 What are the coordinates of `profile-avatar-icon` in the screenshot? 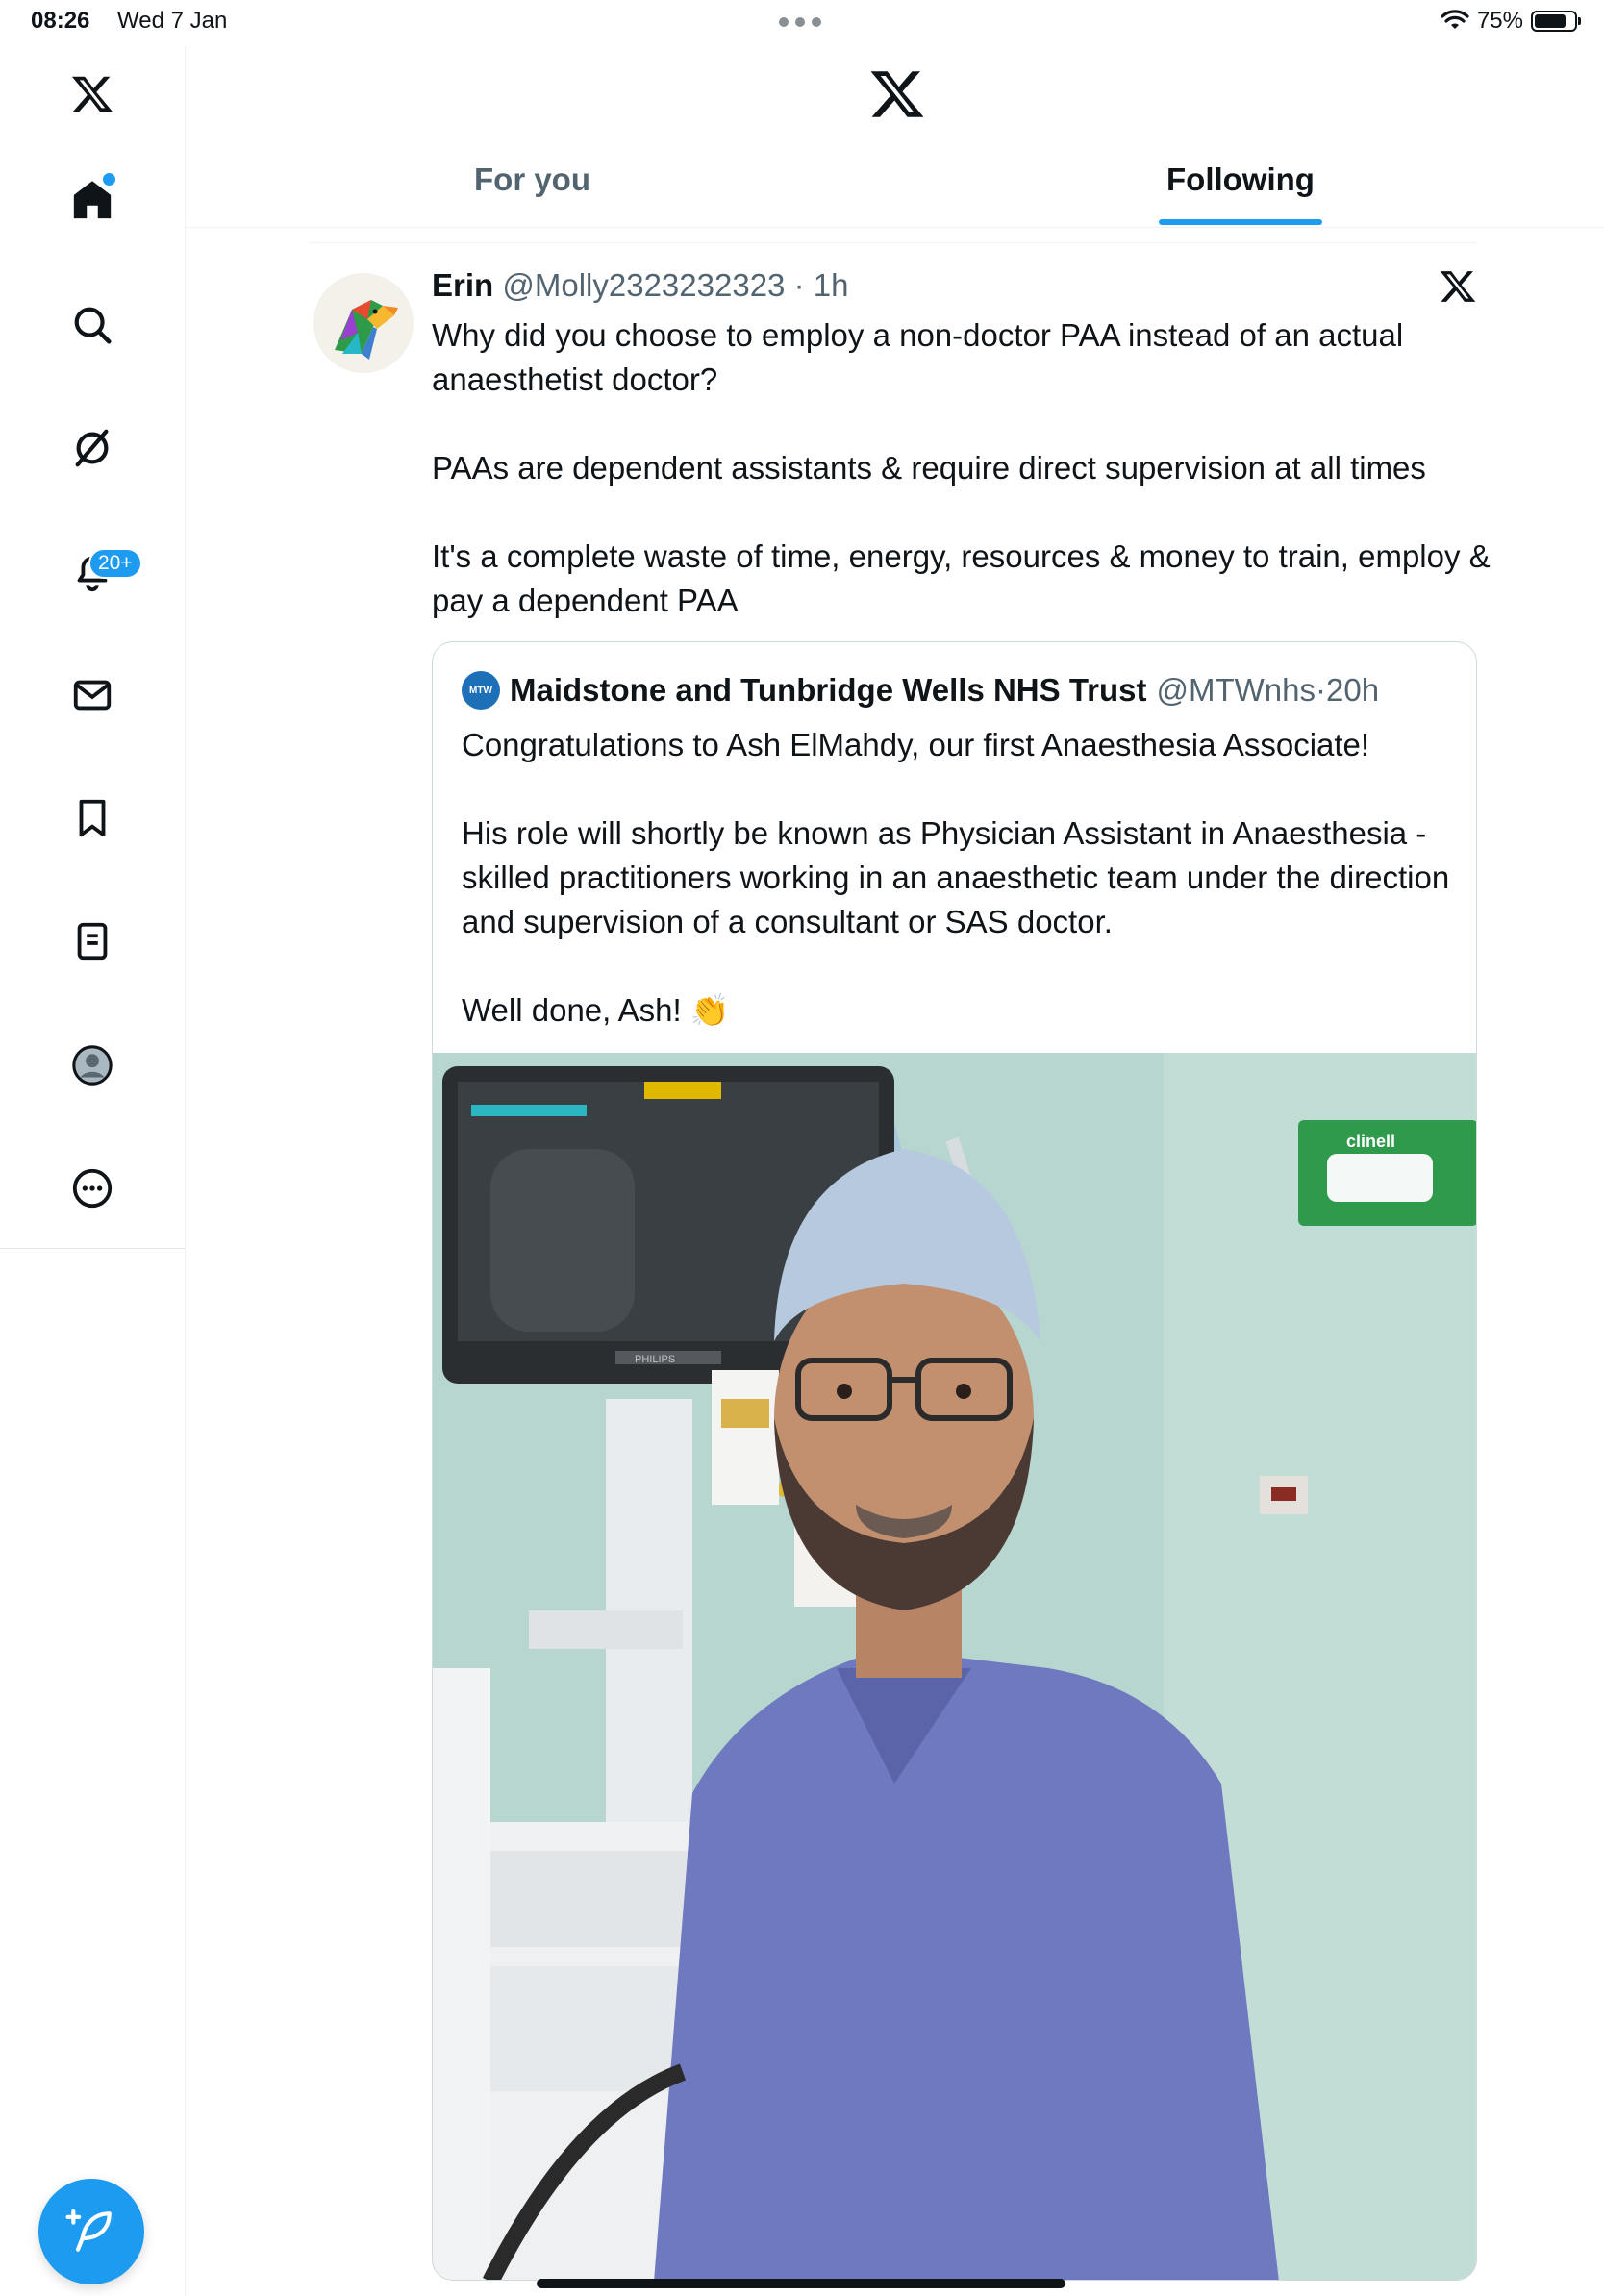 It's located at (92, 1065).